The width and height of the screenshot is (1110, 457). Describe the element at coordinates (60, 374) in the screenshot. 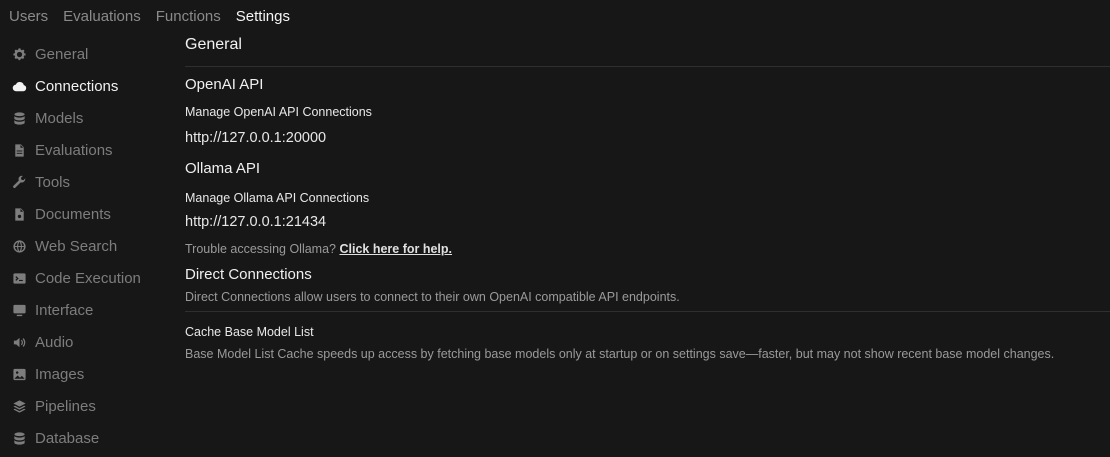

I see `sidebar-item-label: Images` at that location.